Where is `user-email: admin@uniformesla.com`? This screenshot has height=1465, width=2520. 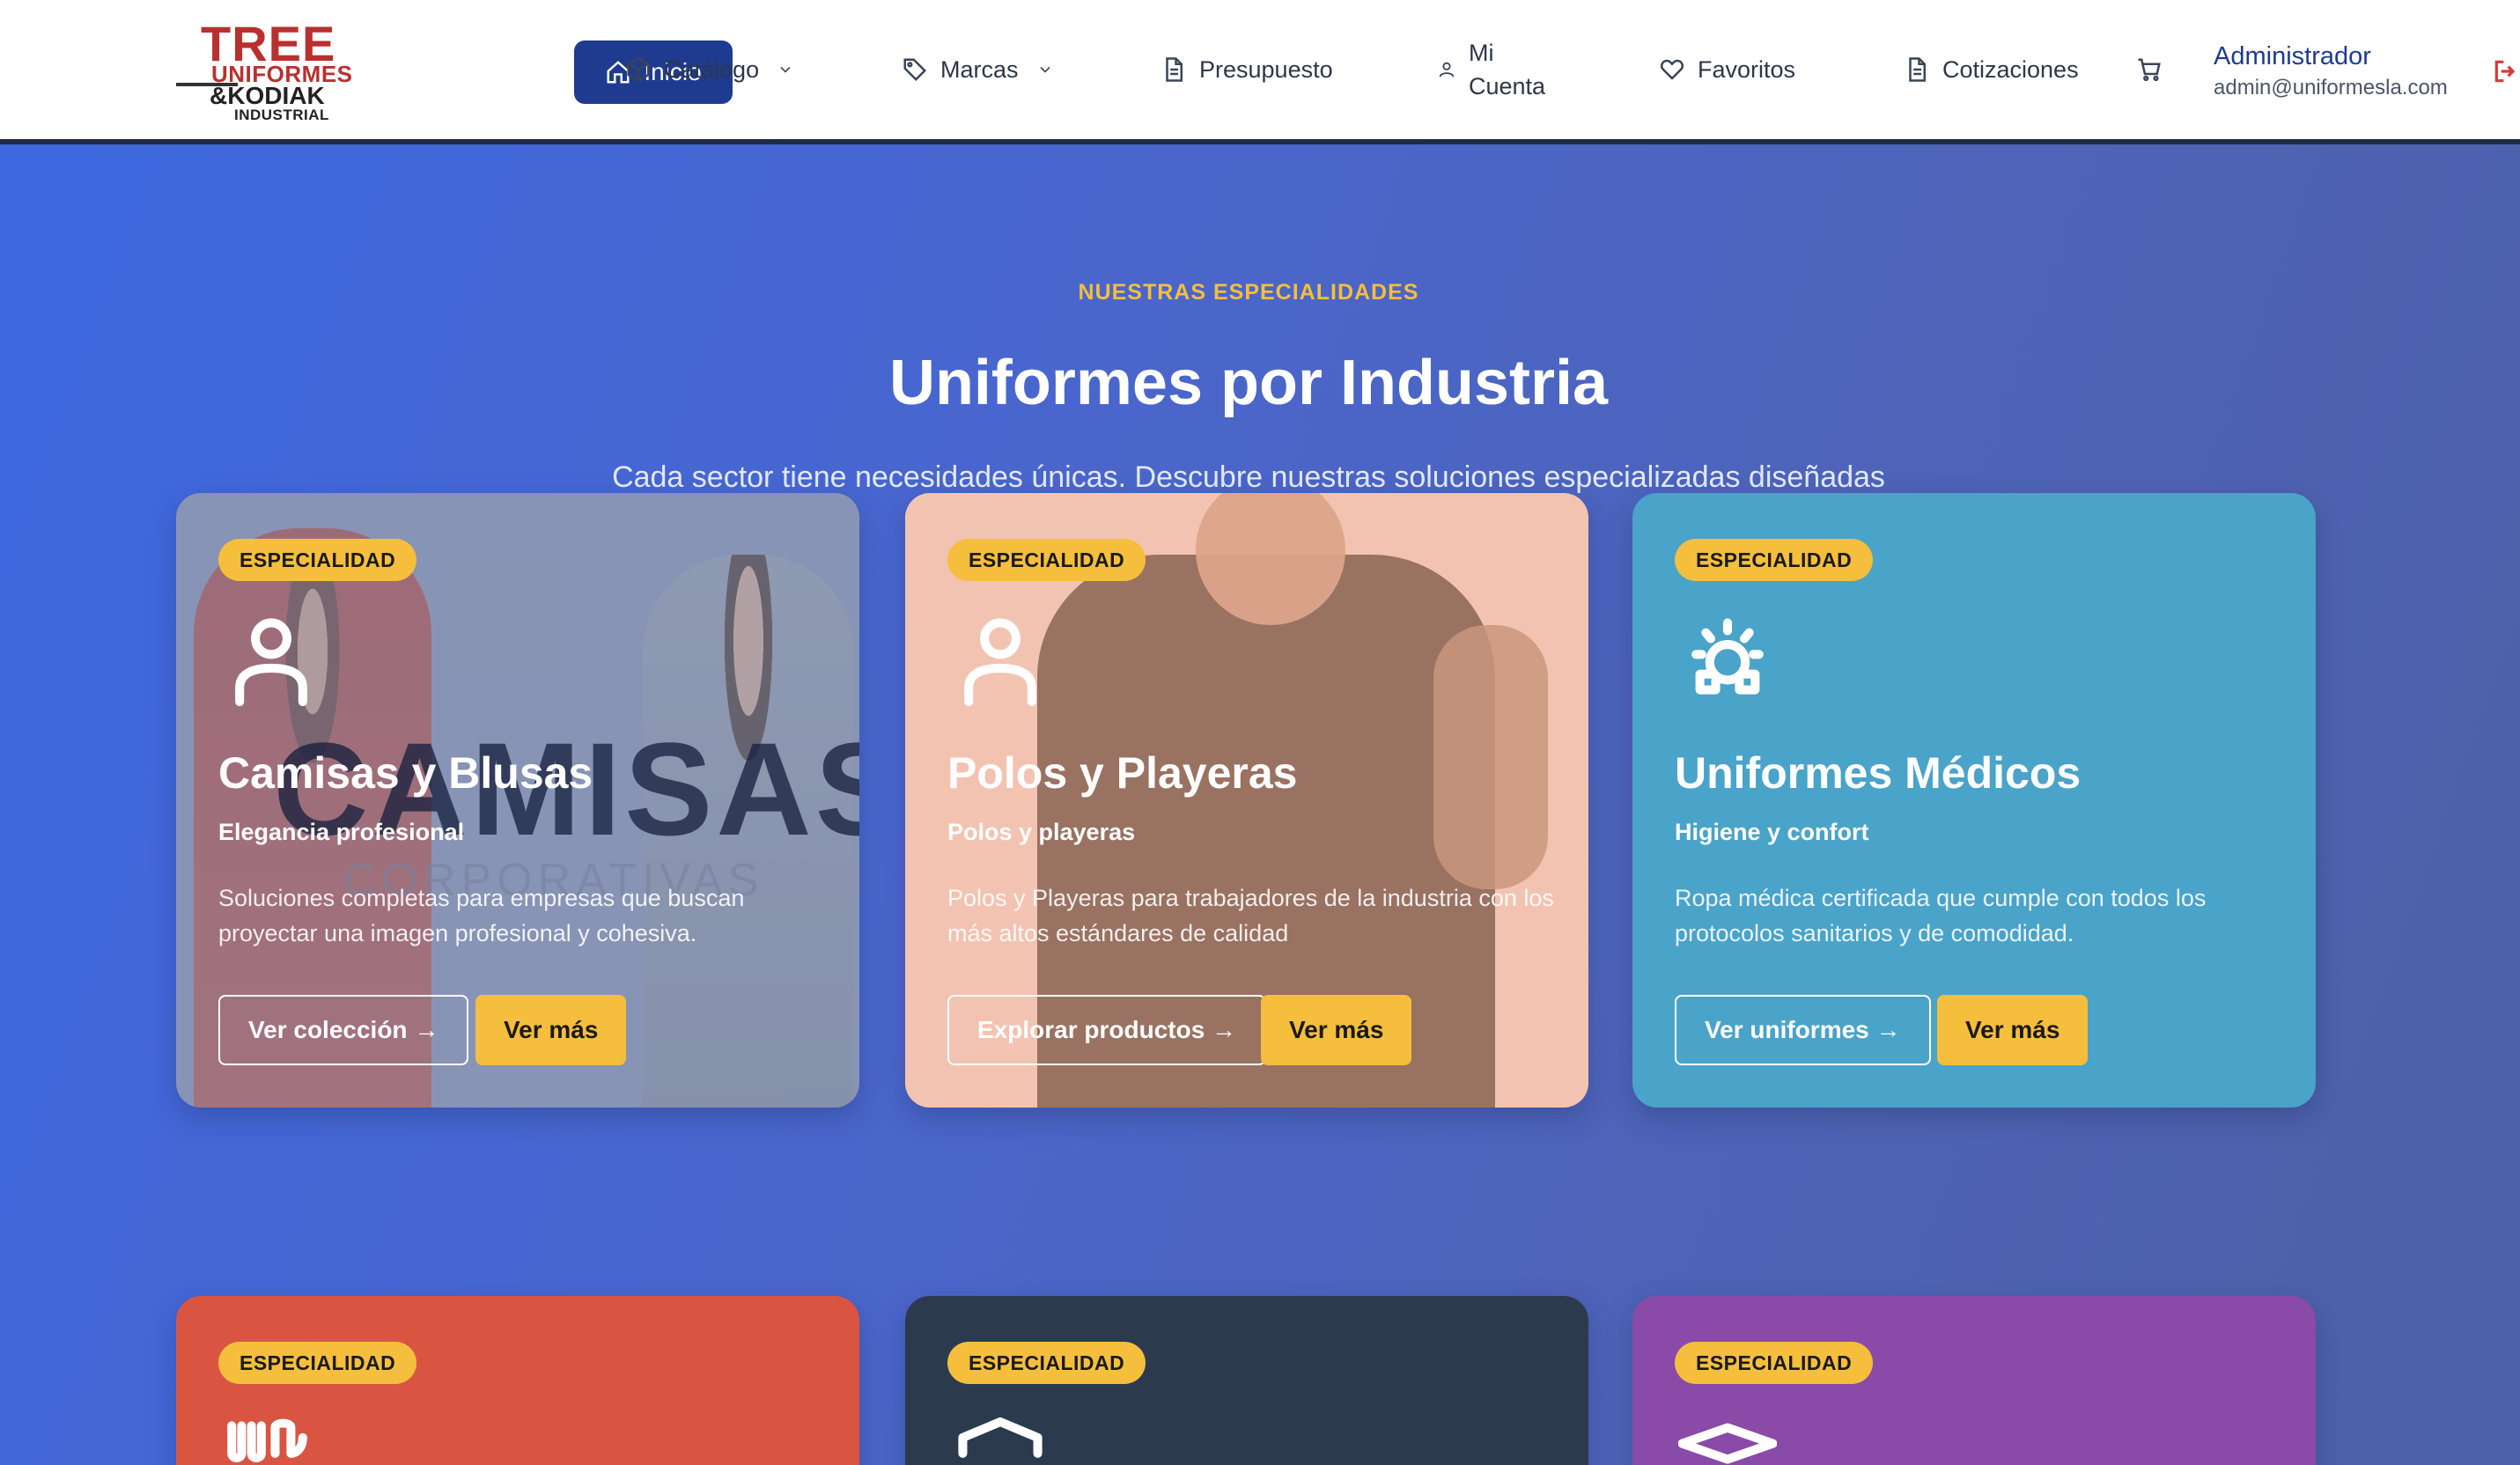
user-email: admin@uniformesla.com is located at coordinates (2331, 87).